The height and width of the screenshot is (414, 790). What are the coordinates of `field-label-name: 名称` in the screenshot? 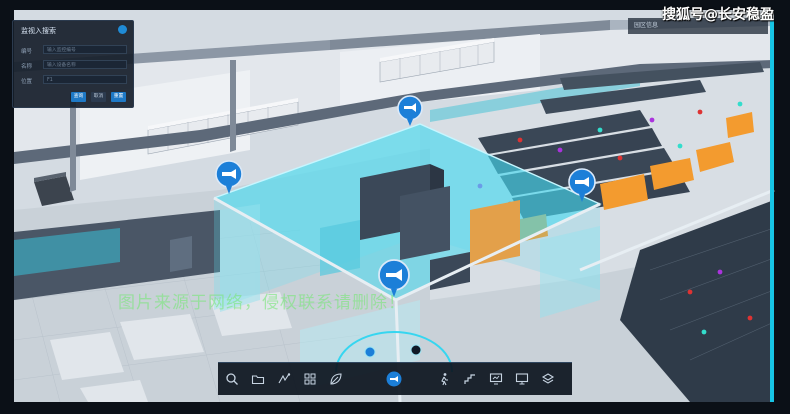 It's located at (27, 67).